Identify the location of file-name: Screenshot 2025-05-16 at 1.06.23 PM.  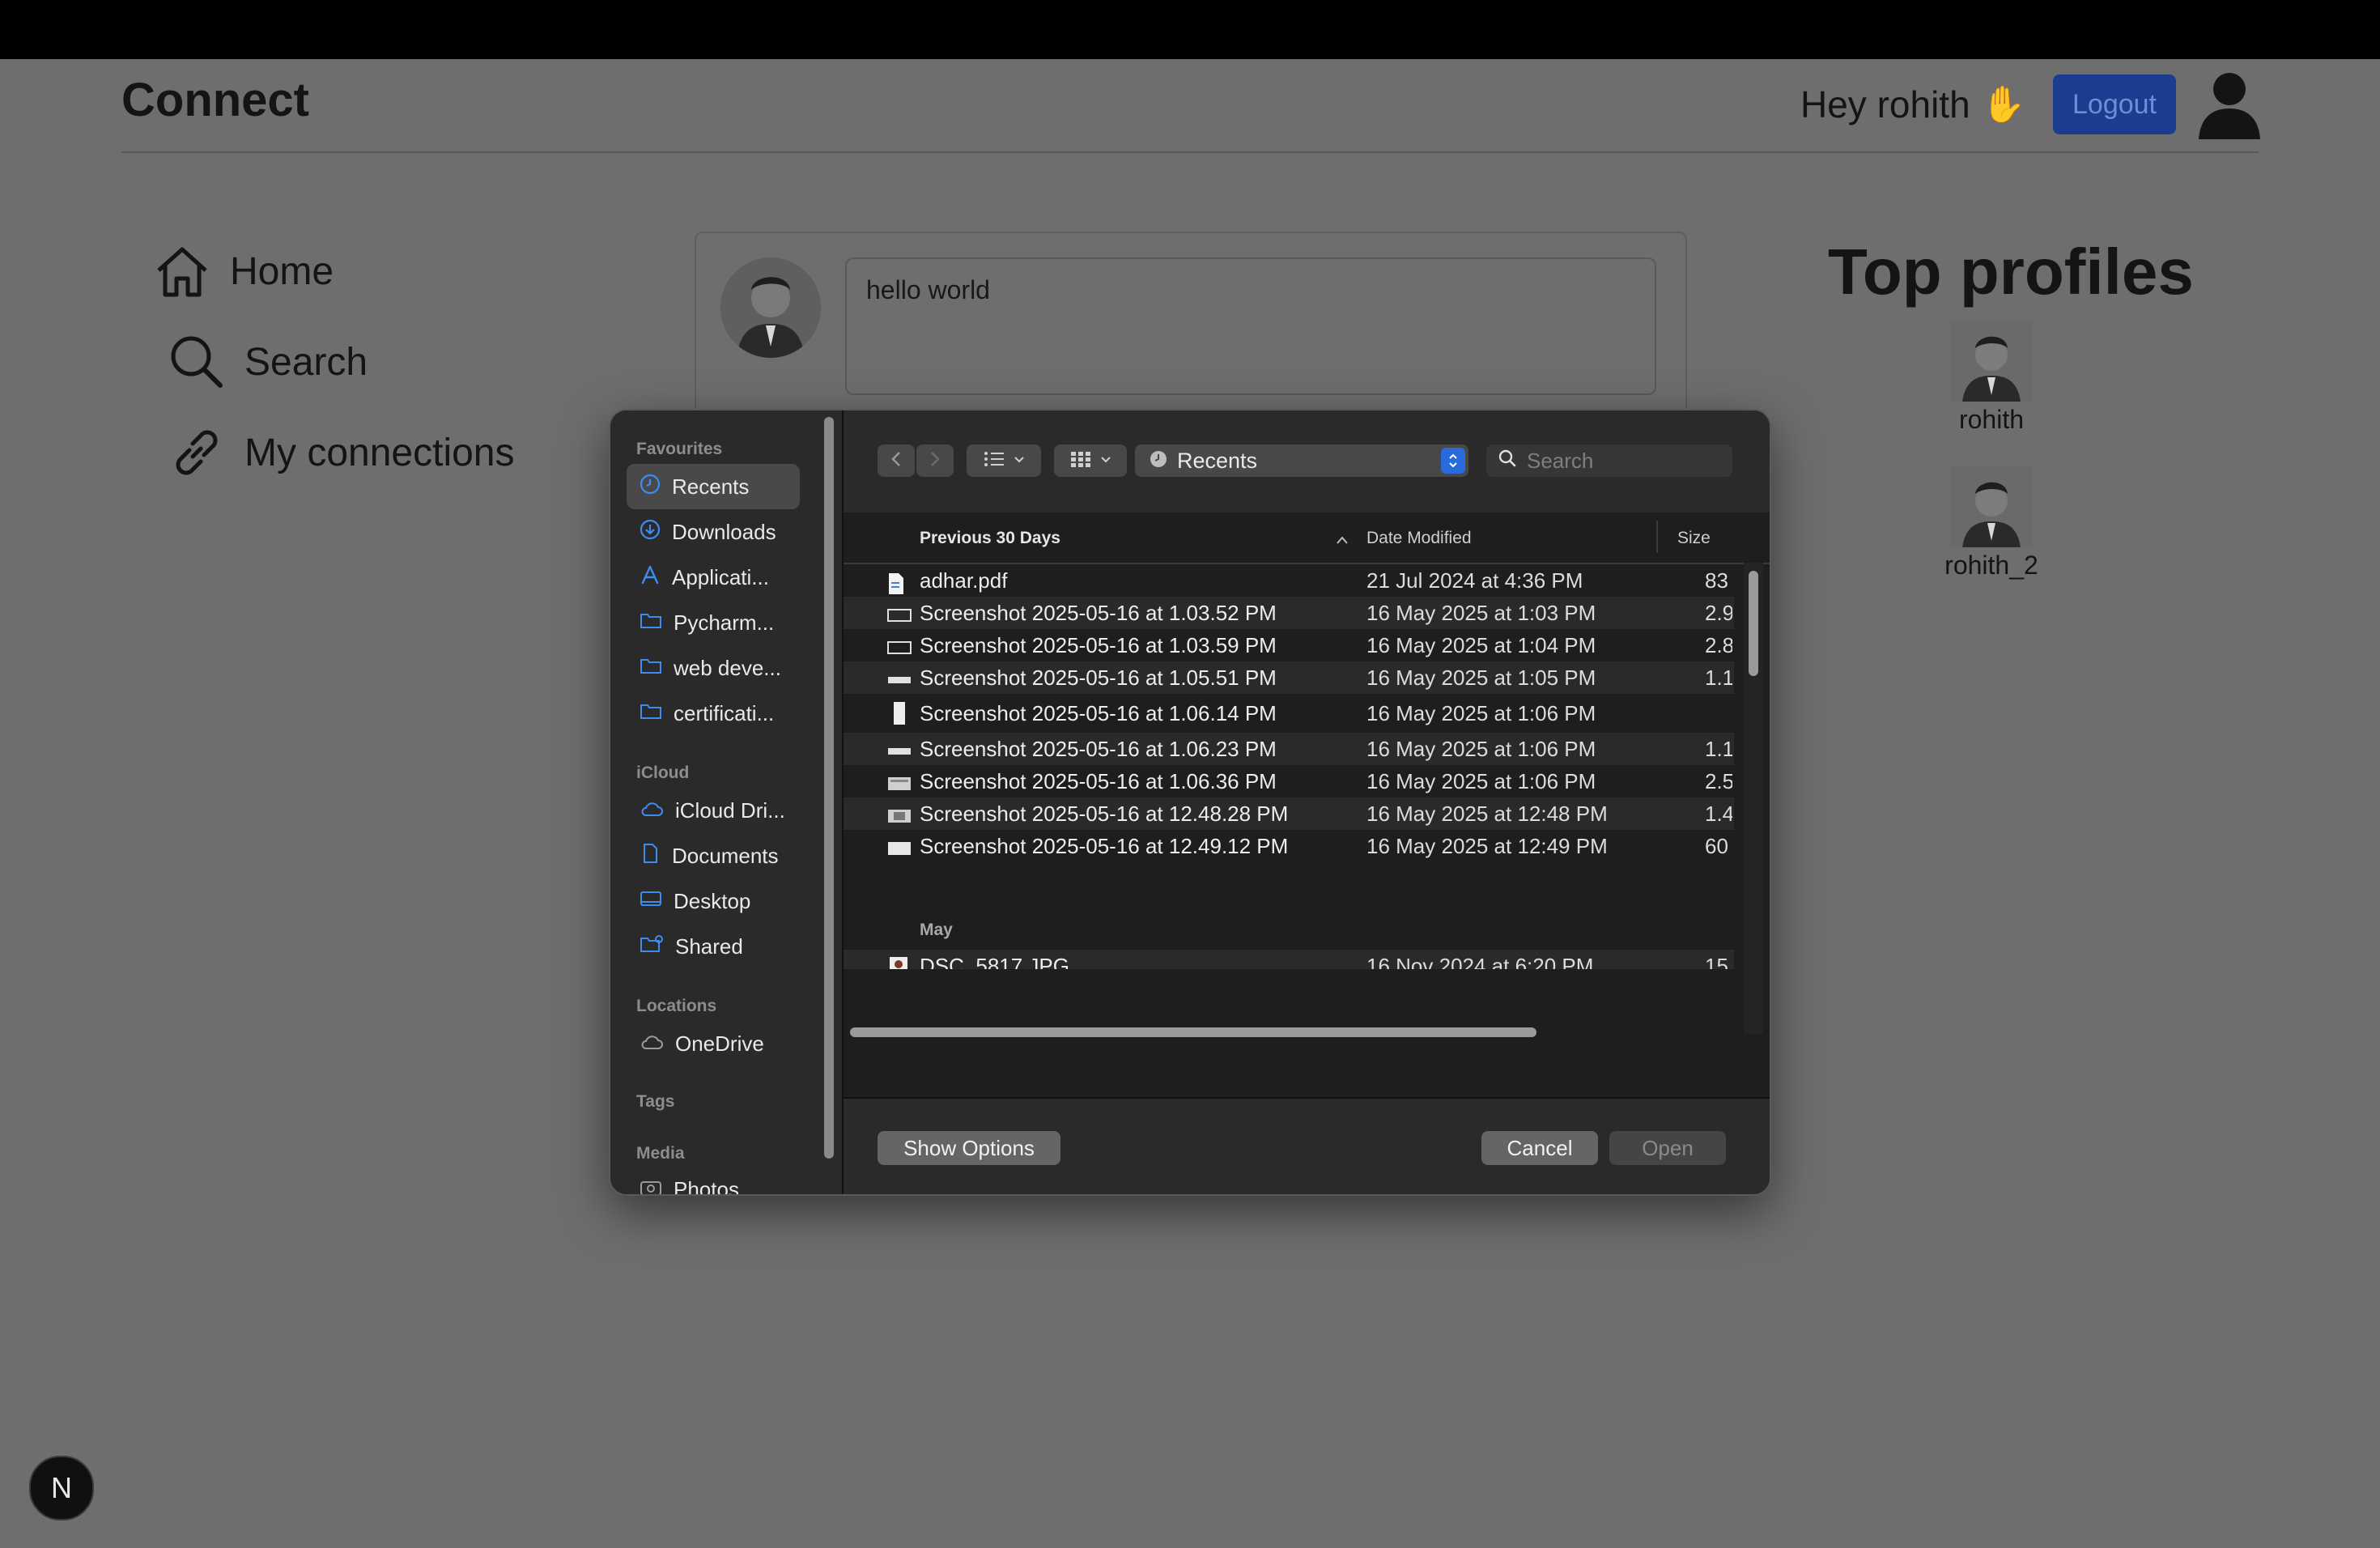
(1098, 748).